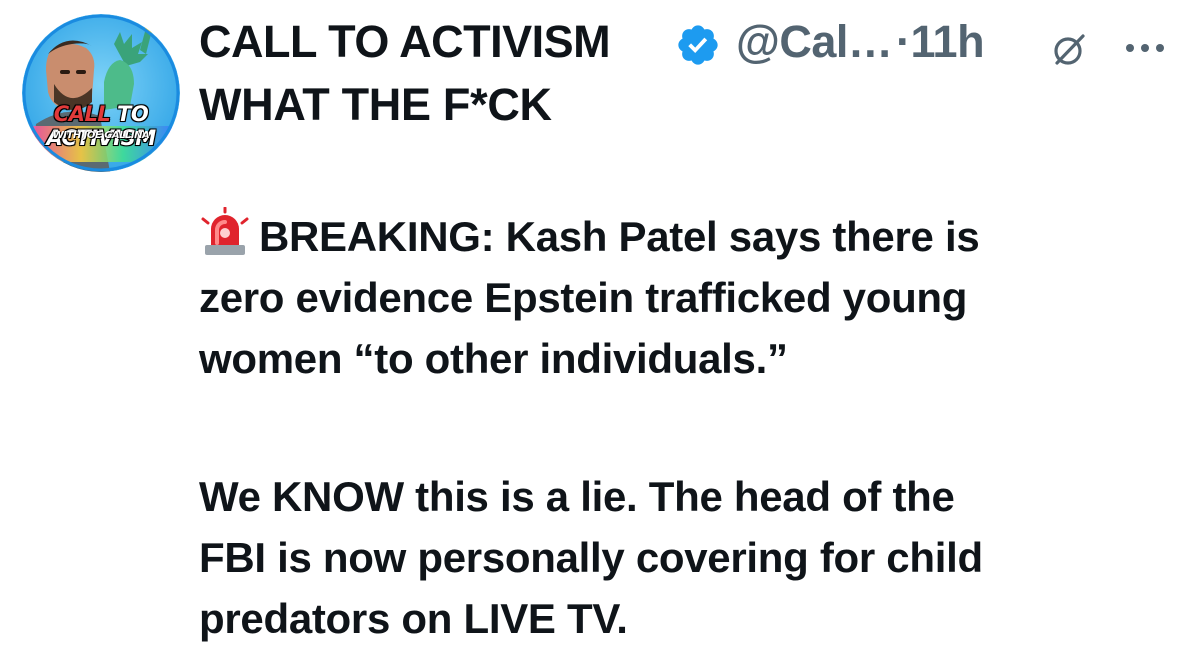  I want to click on more-icon, so click(1145, 48).